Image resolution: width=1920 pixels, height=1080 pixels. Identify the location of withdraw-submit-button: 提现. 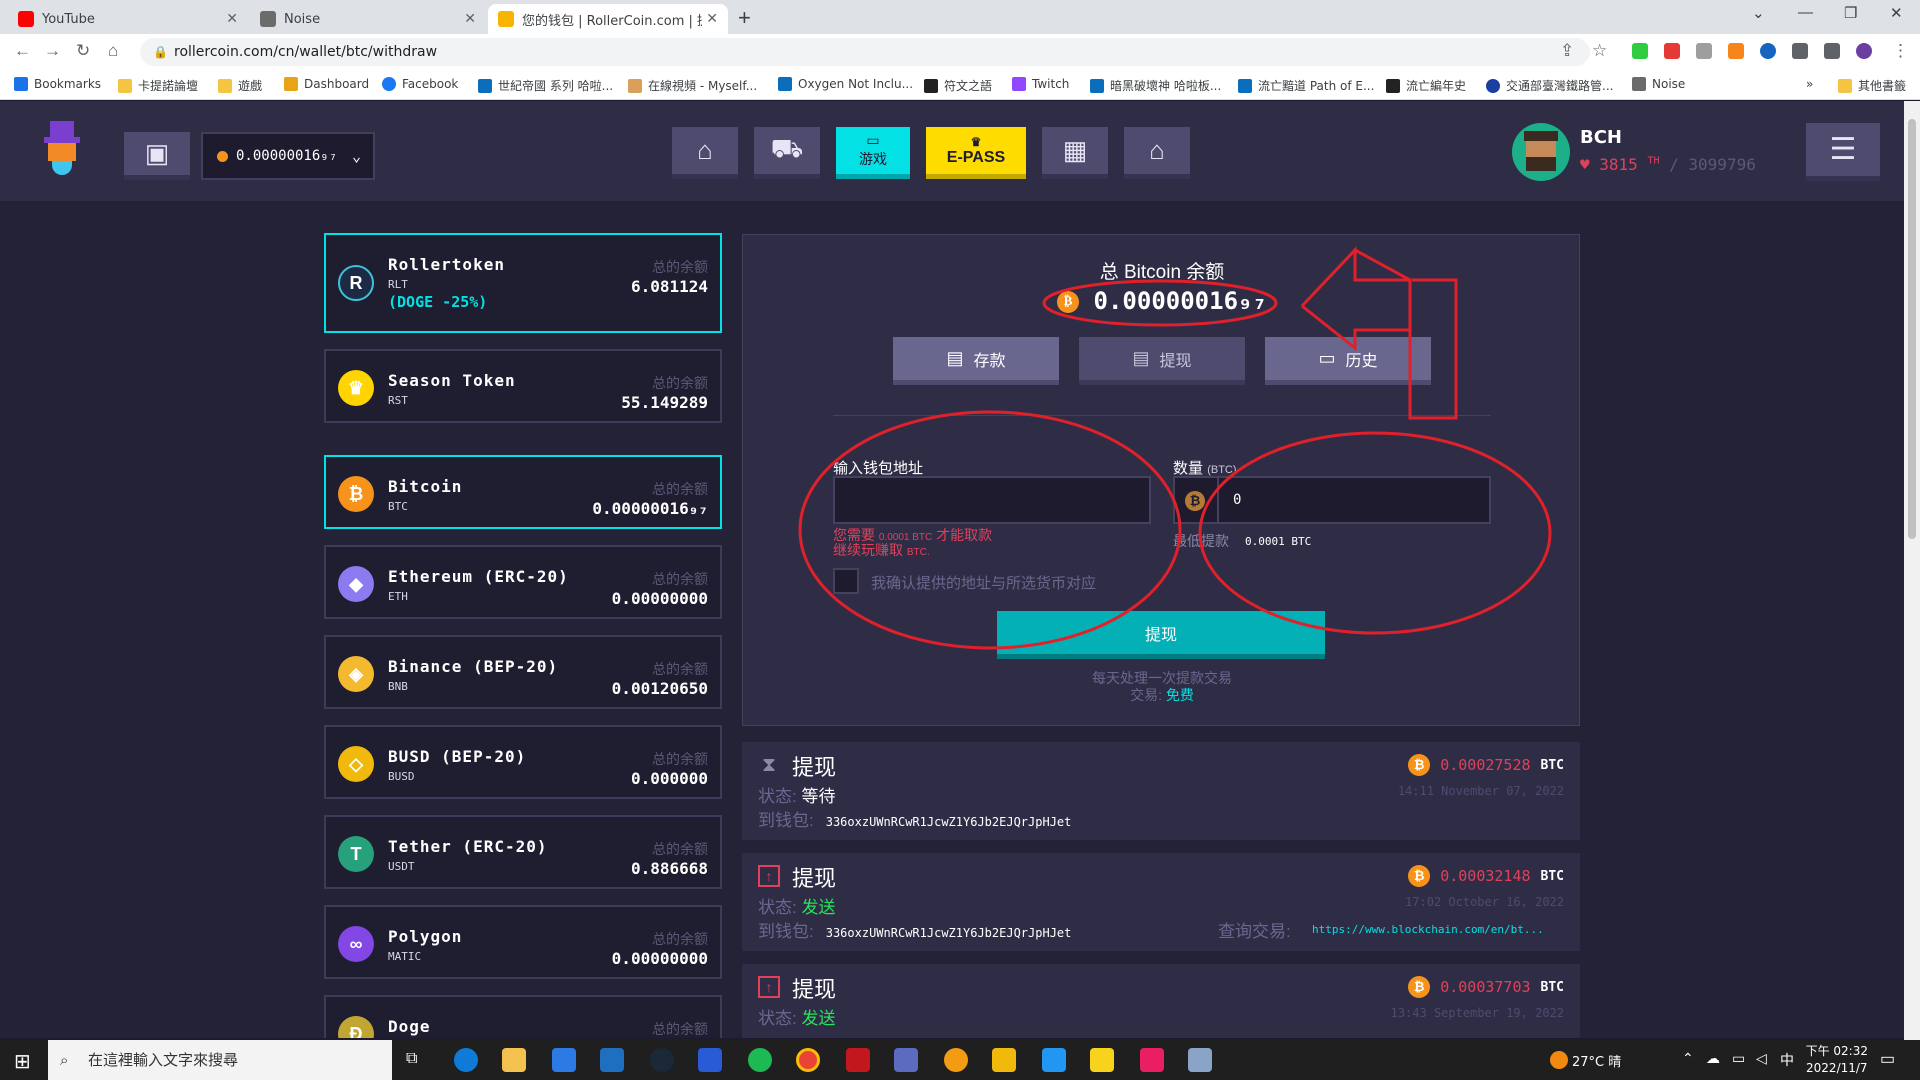
(1161, 635).